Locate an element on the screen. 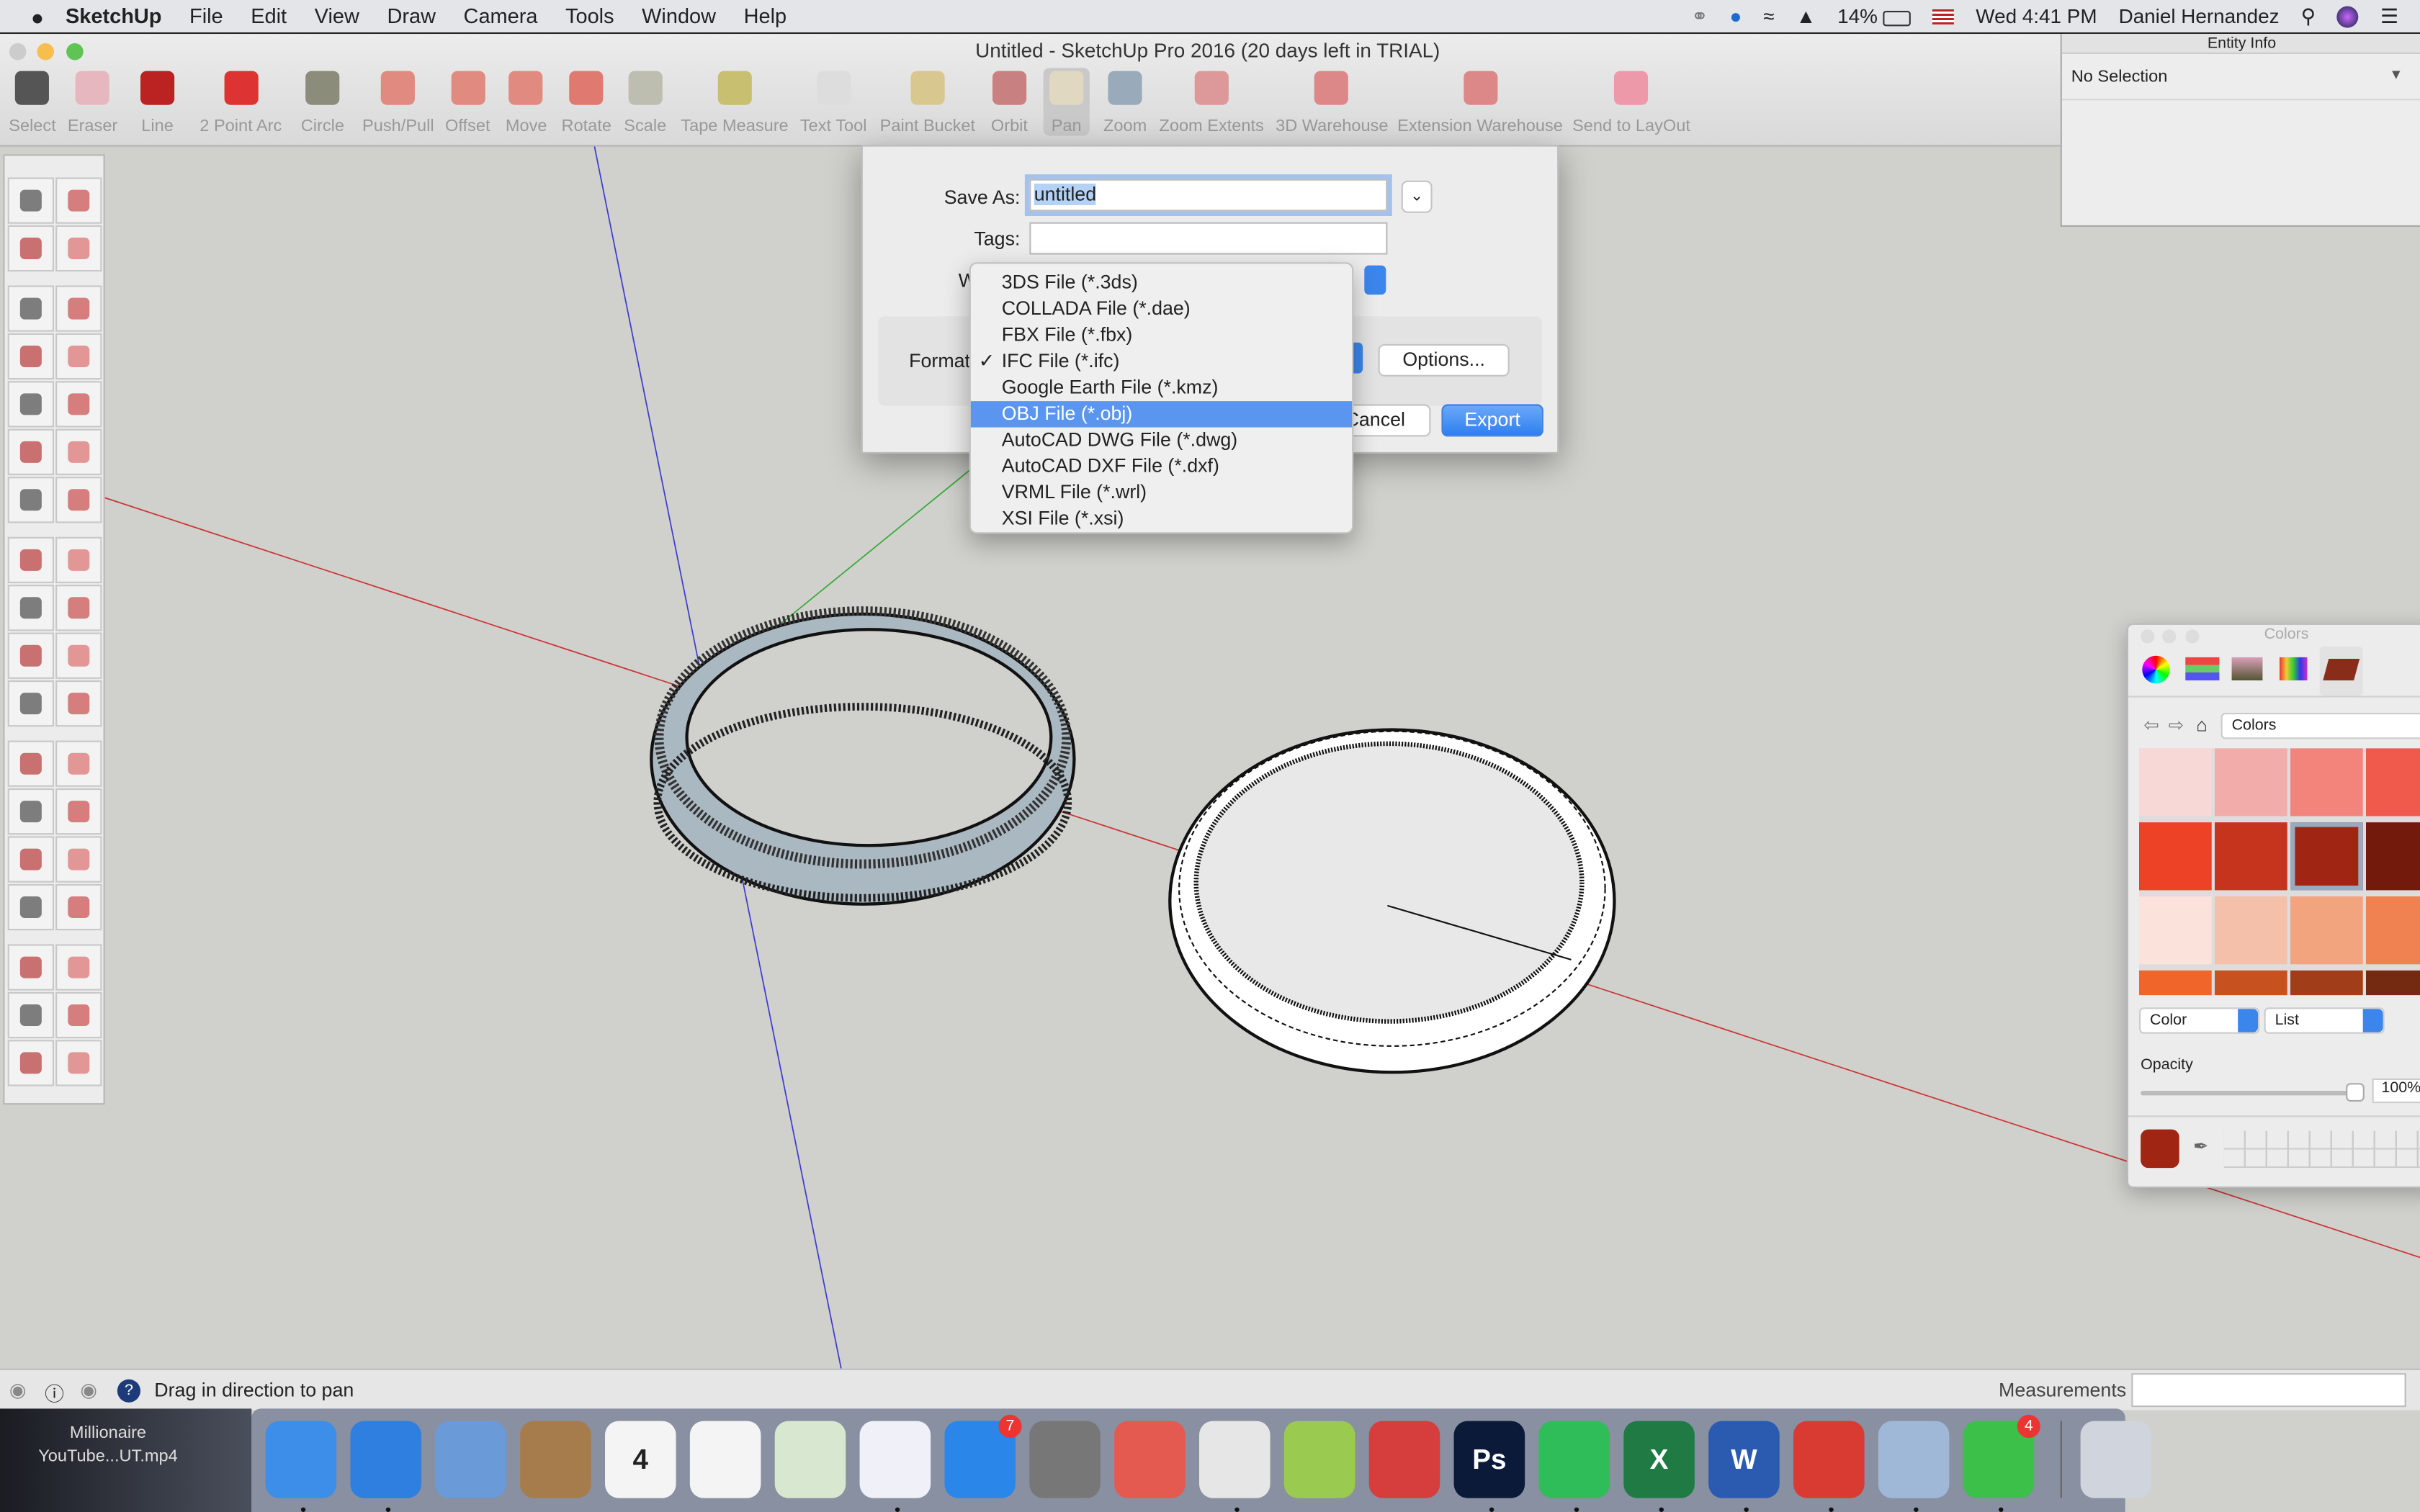  image-palettes-tab is located at coordinates (2247, 668).